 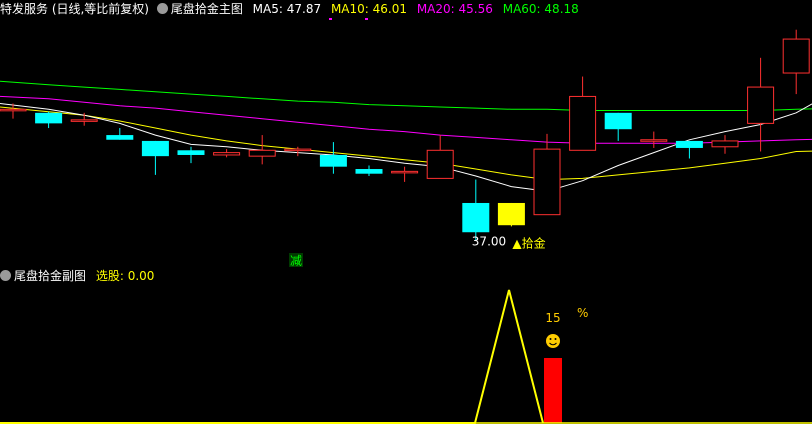 I want to click on smiley-face, so click(x=553, y=341).